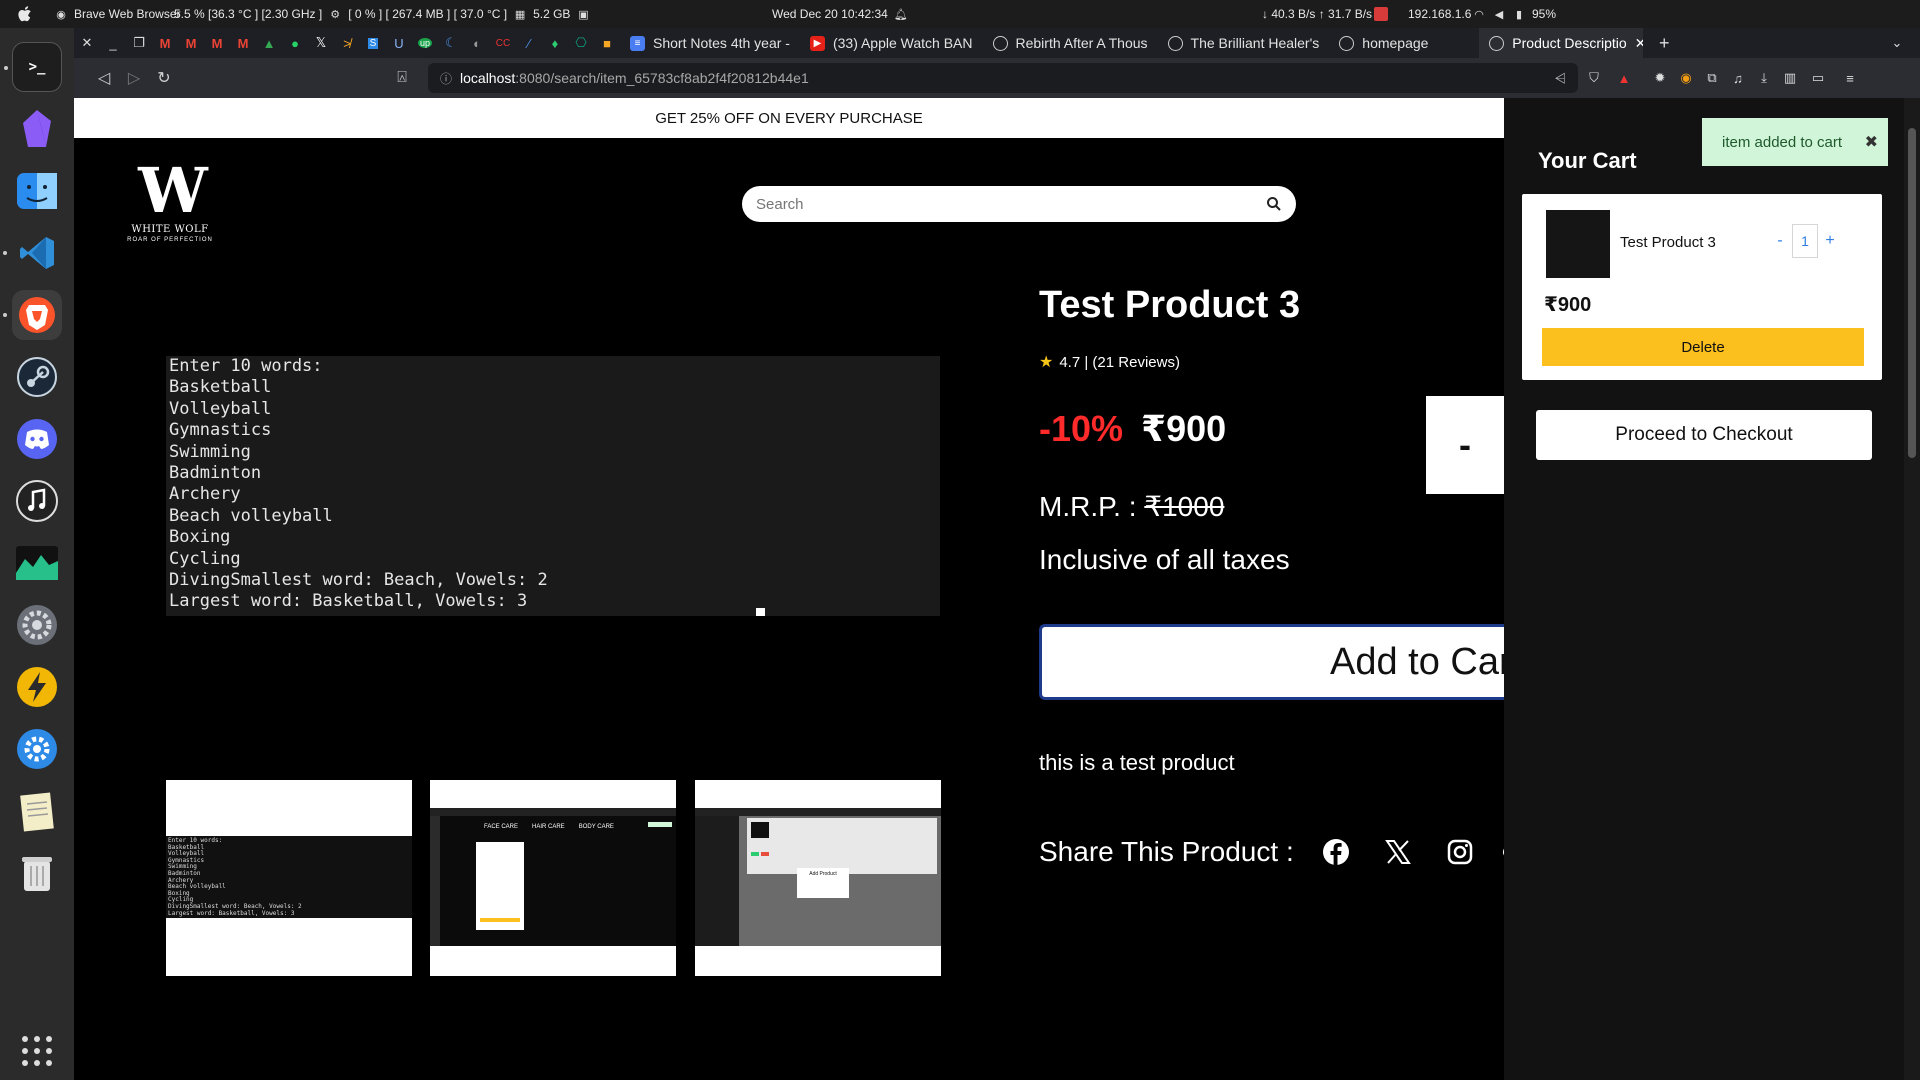 The image size is (1920, 1080). Describe the element at coordinates (373, 43) in the screenshot. I see `pinned-tab-s: S` at that location.